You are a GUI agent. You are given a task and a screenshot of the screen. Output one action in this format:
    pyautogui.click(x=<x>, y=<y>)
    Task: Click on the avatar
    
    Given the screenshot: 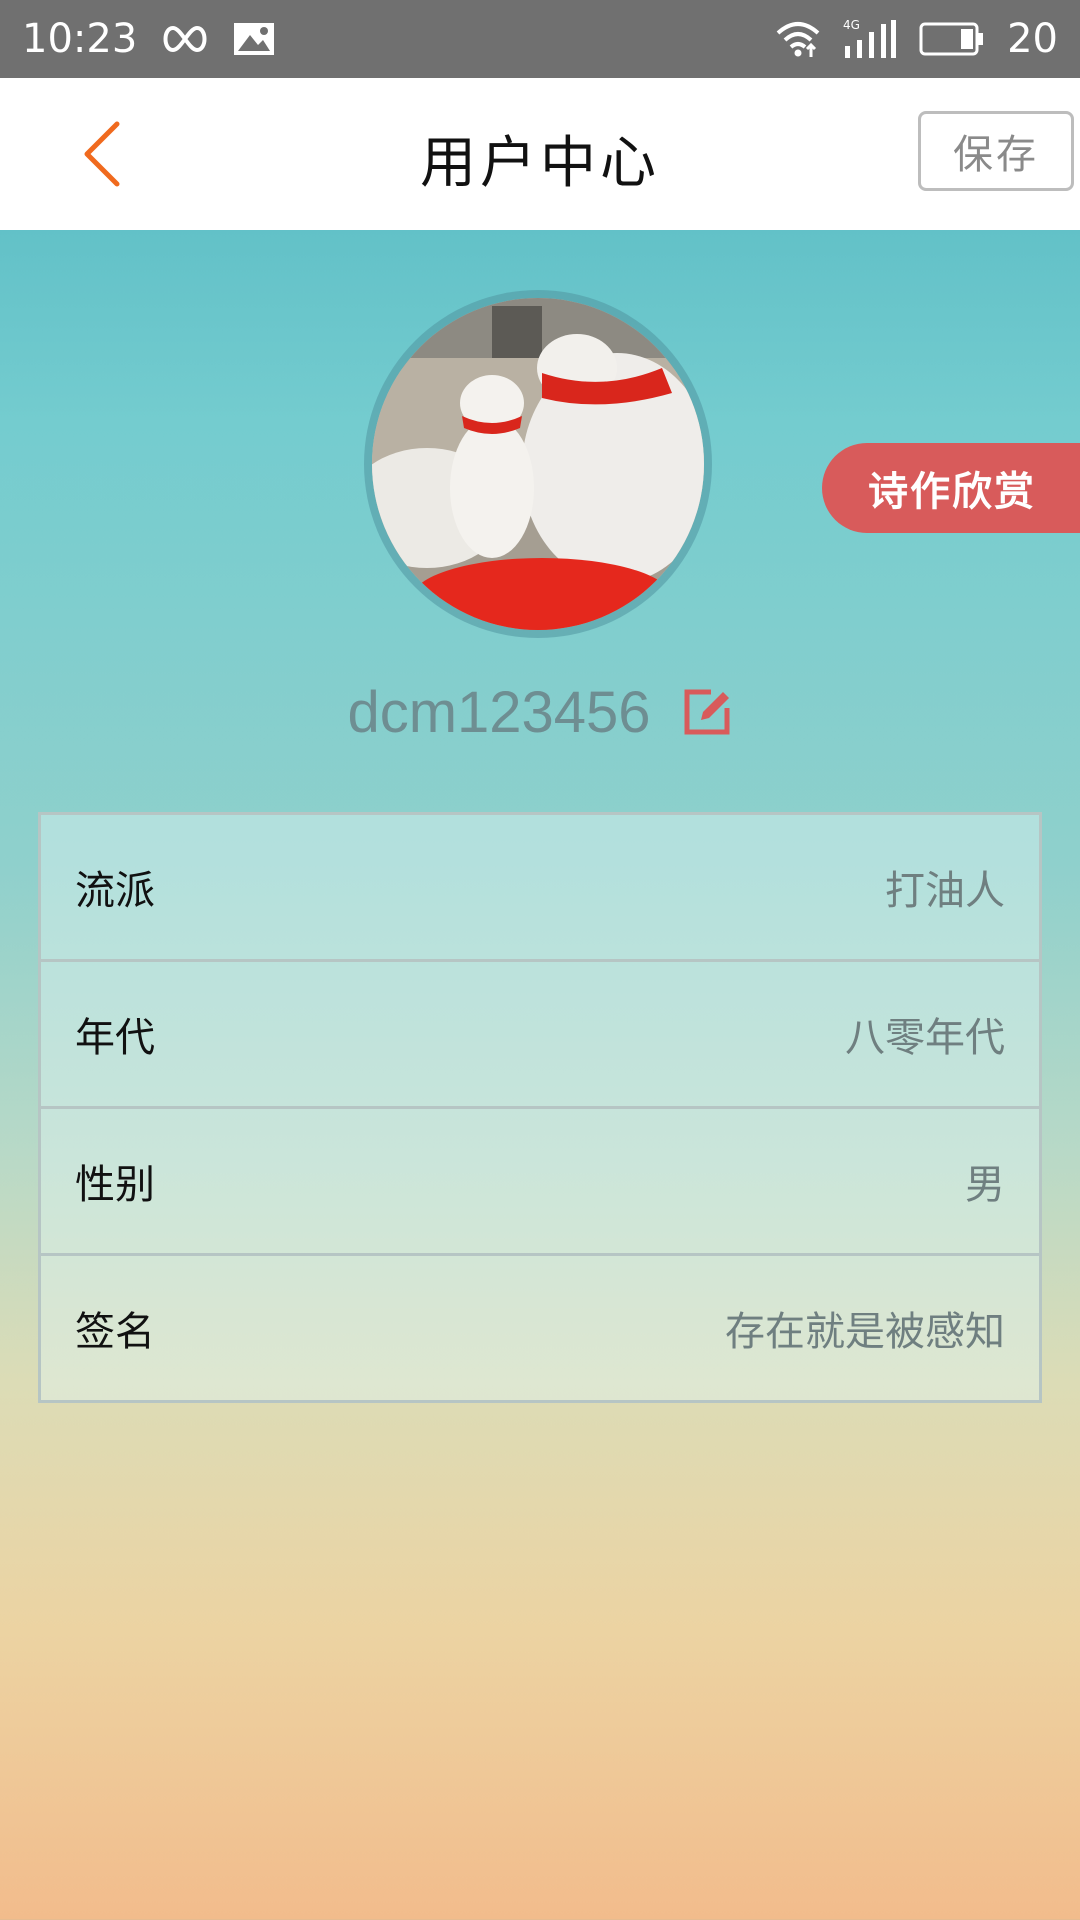 What is the action you would take?
    pyautogui.click(x=538, y=464)
    